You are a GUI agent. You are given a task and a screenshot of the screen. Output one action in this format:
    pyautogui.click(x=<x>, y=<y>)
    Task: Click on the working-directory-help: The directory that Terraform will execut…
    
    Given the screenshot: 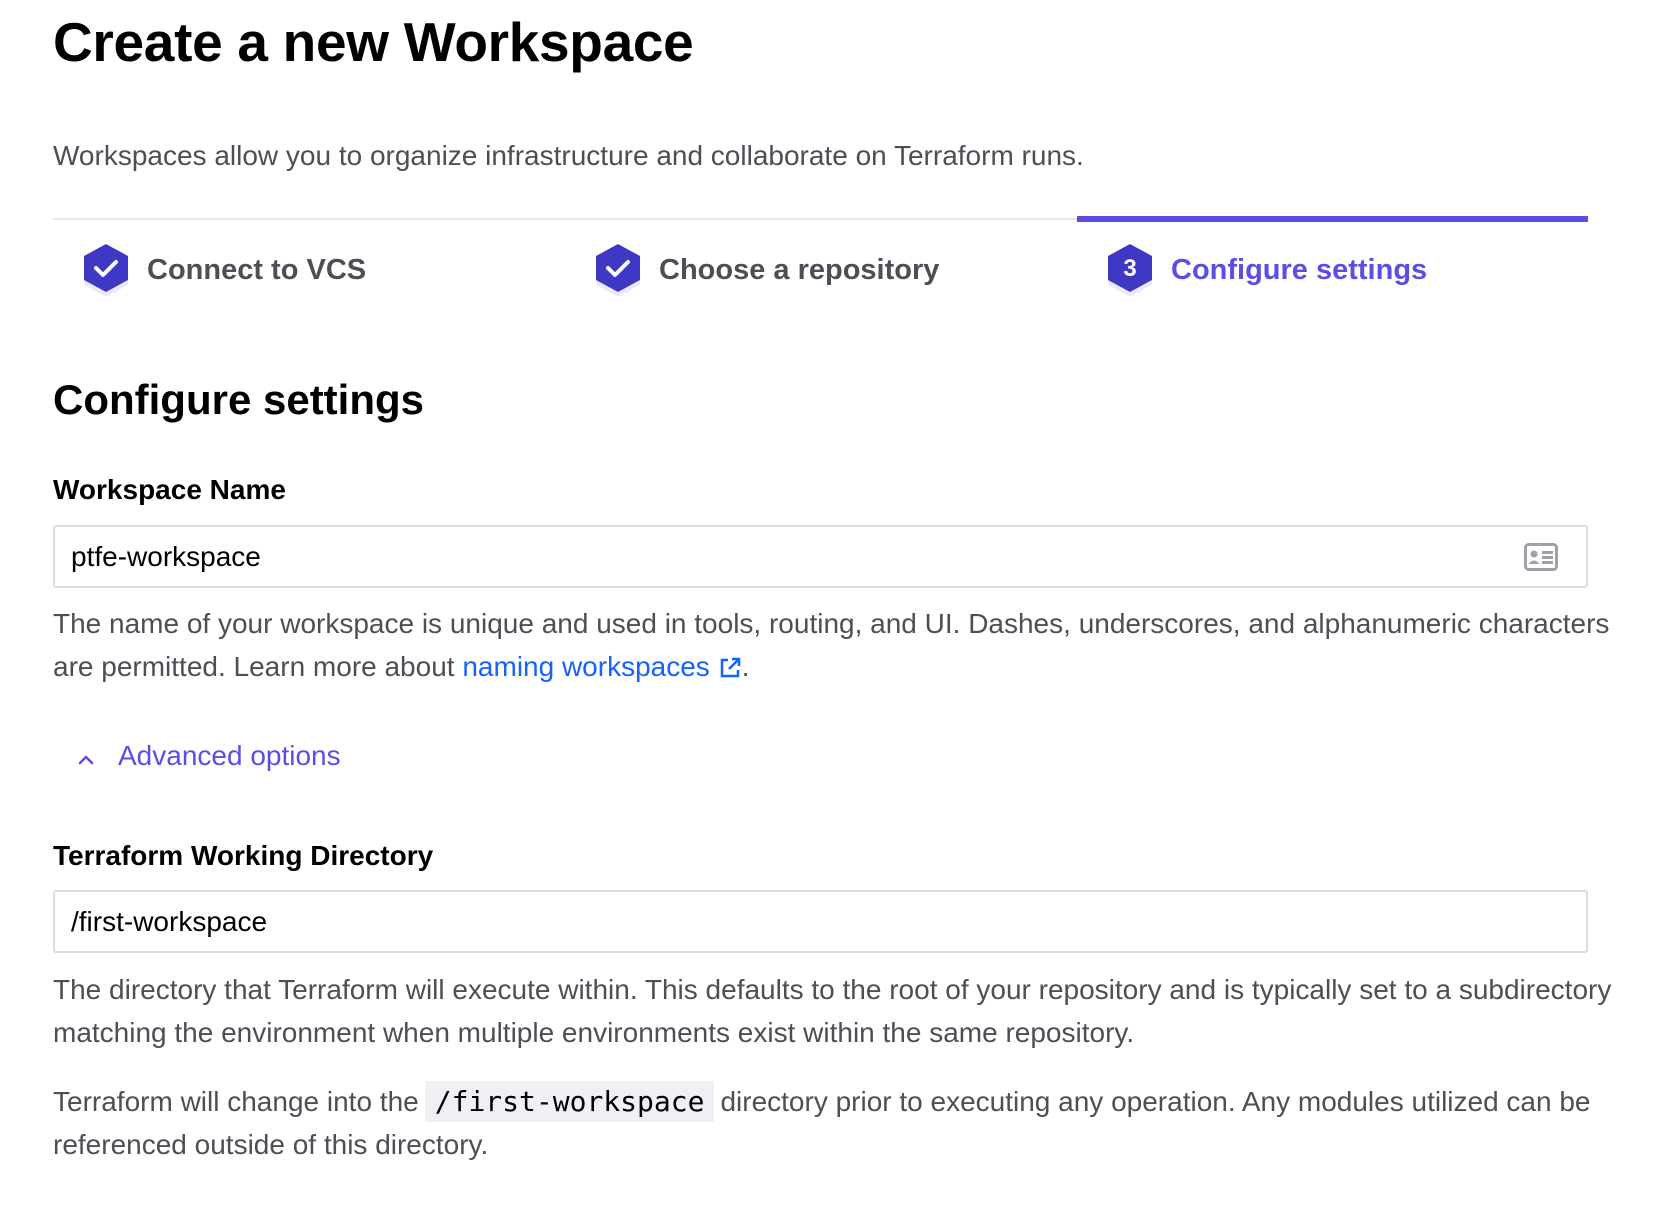 What is the action you would take?
    pyautogui.click(x=832, y=1011)
    